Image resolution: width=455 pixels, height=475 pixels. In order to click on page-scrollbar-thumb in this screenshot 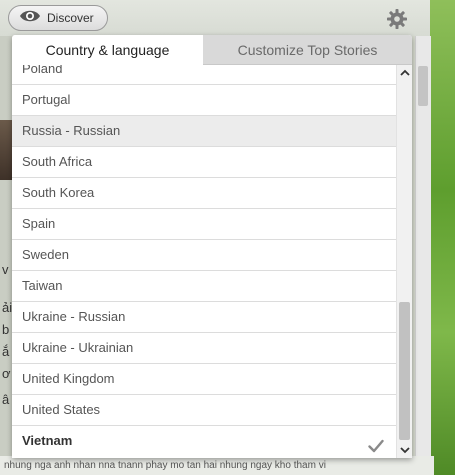, I will do `click(423, 86)`.